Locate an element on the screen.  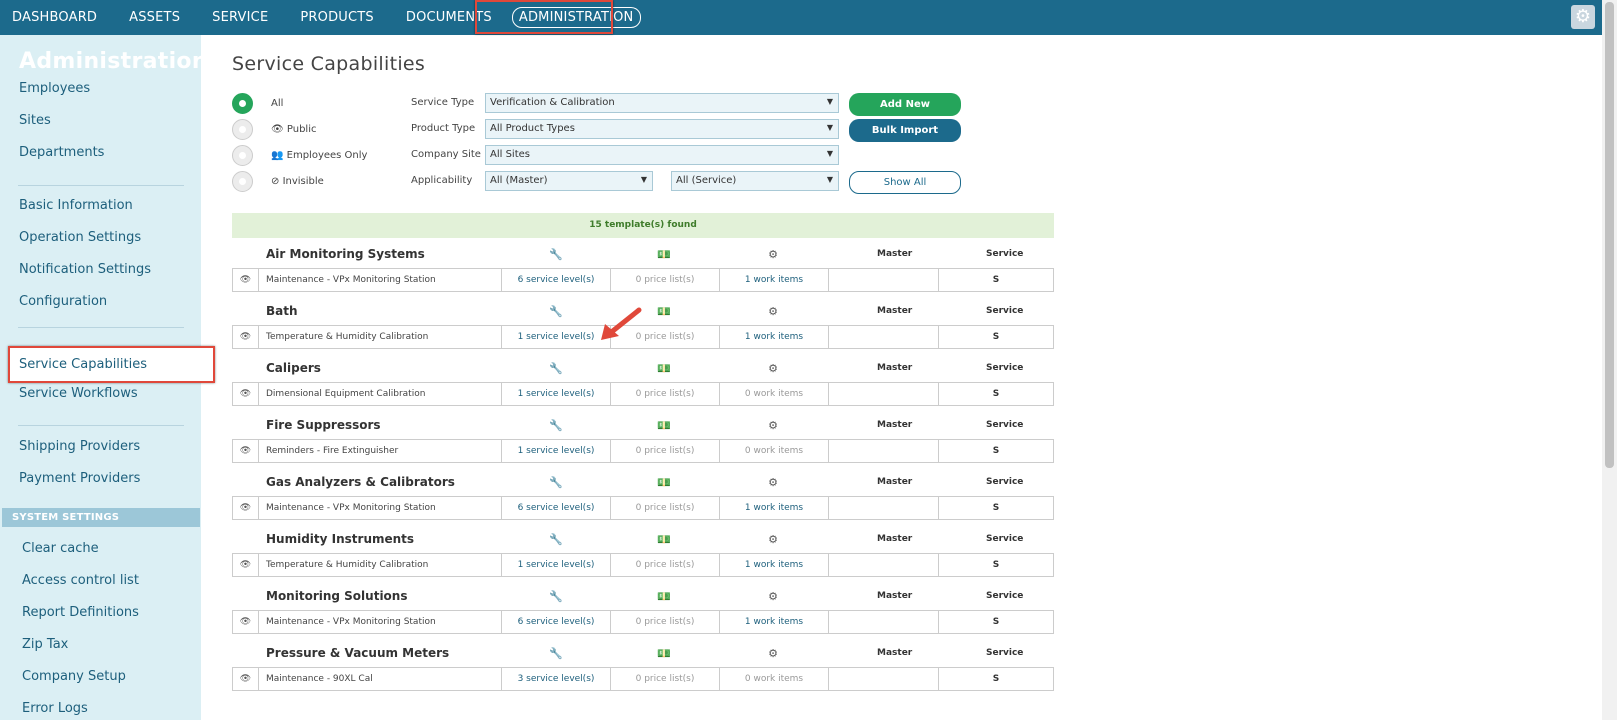
radio-all is located at coordinates (242, 103).